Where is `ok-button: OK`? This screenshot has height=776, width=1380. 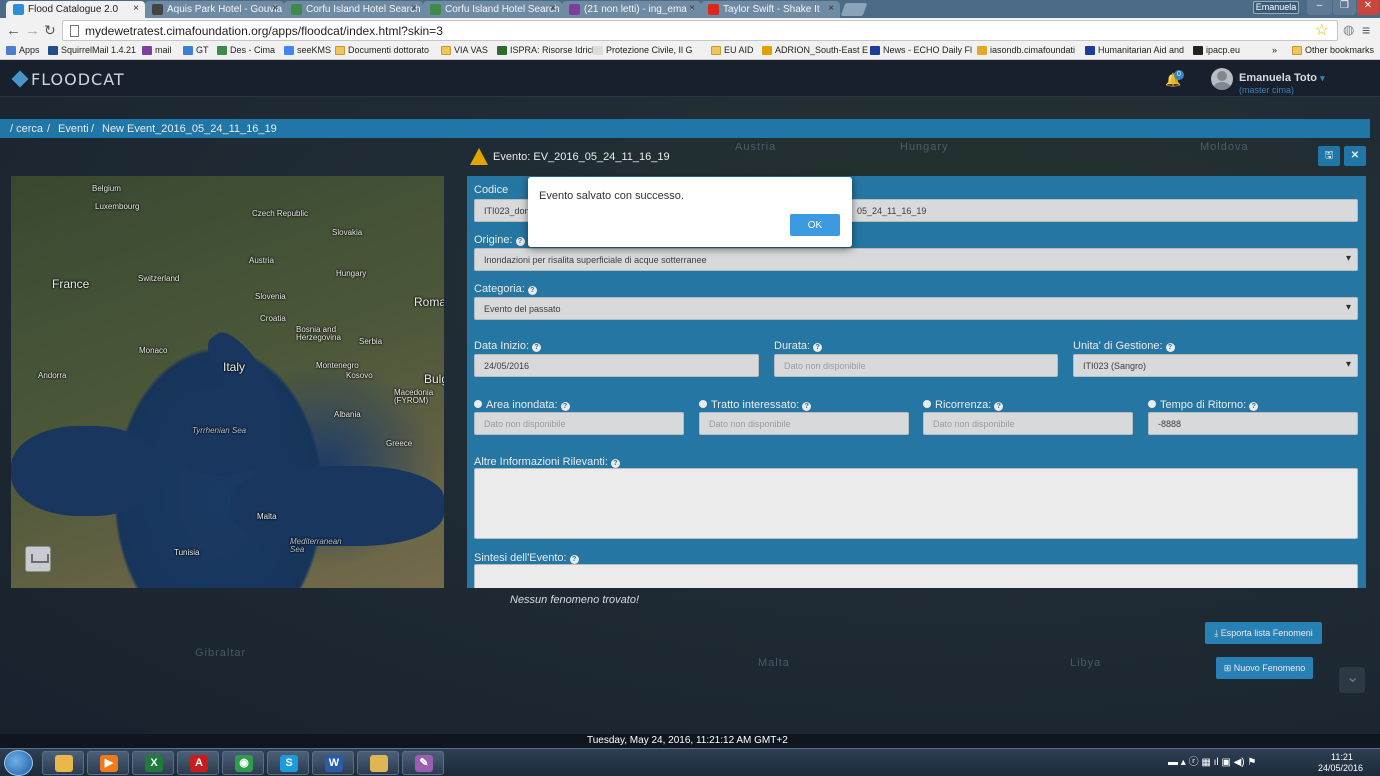
ok-button: OK is located at coordinates (815, 225).